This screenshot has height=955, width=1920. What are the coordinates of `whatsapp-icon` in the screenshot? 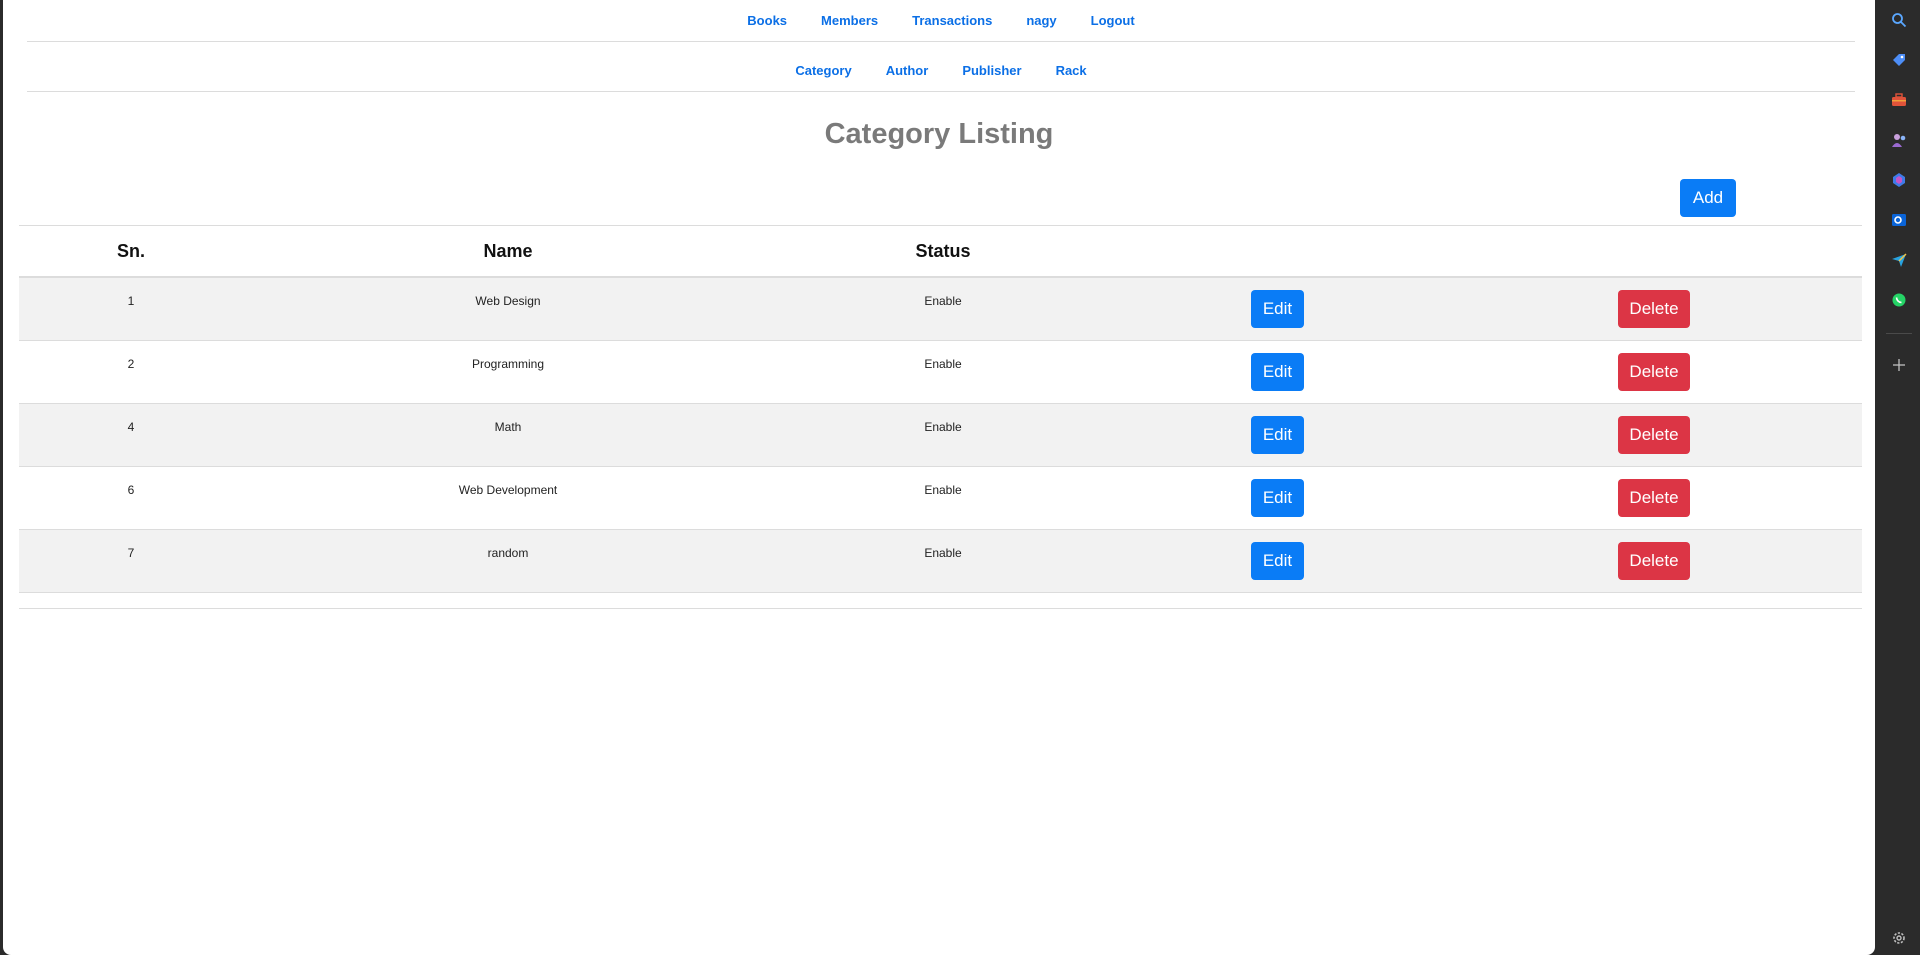 It's located at (1899, 300).